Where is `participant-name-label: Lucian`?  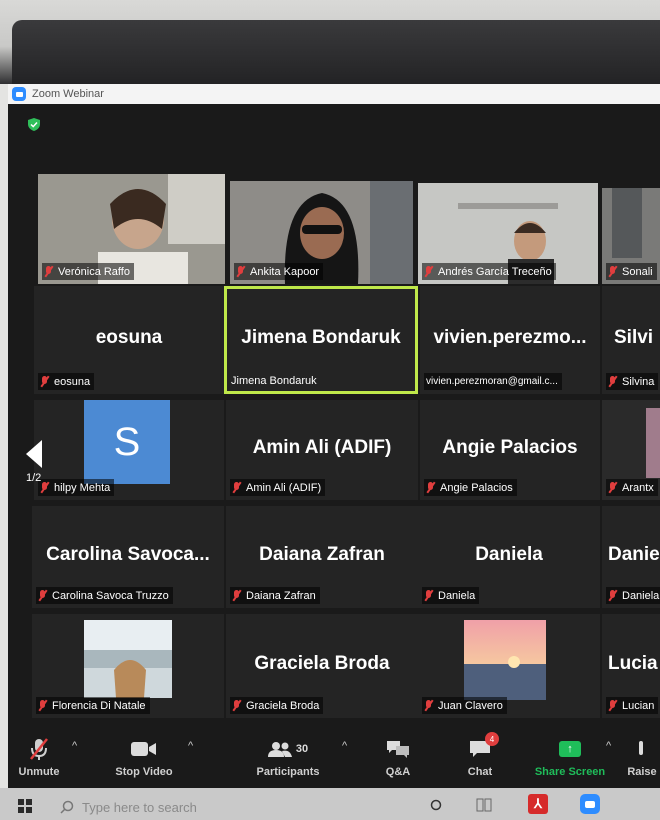 participant-name-label: Lucian is located at coordinates (632, 705).